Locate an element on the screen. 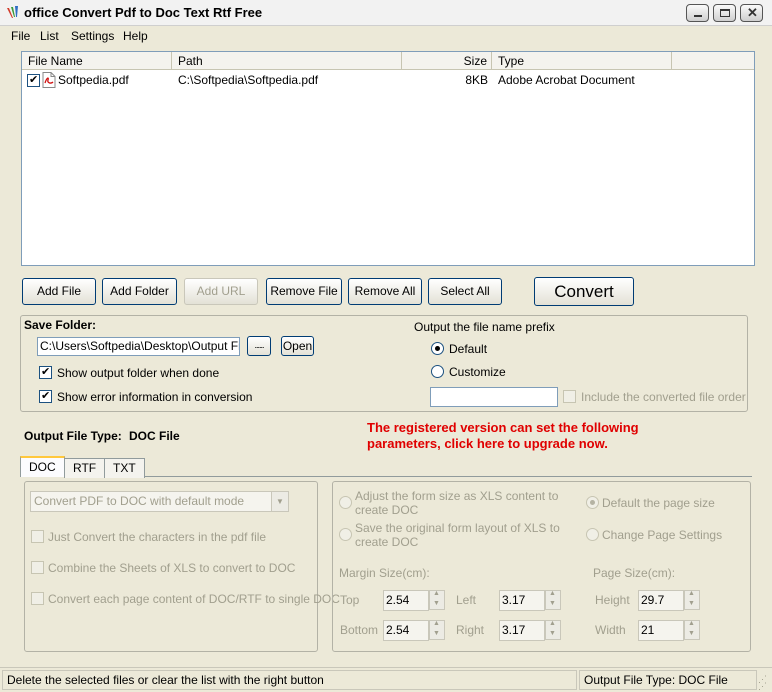 This screenshot has height=692, width=772. show-output-label: Show output folder when done is located at coordinates (138, 373).